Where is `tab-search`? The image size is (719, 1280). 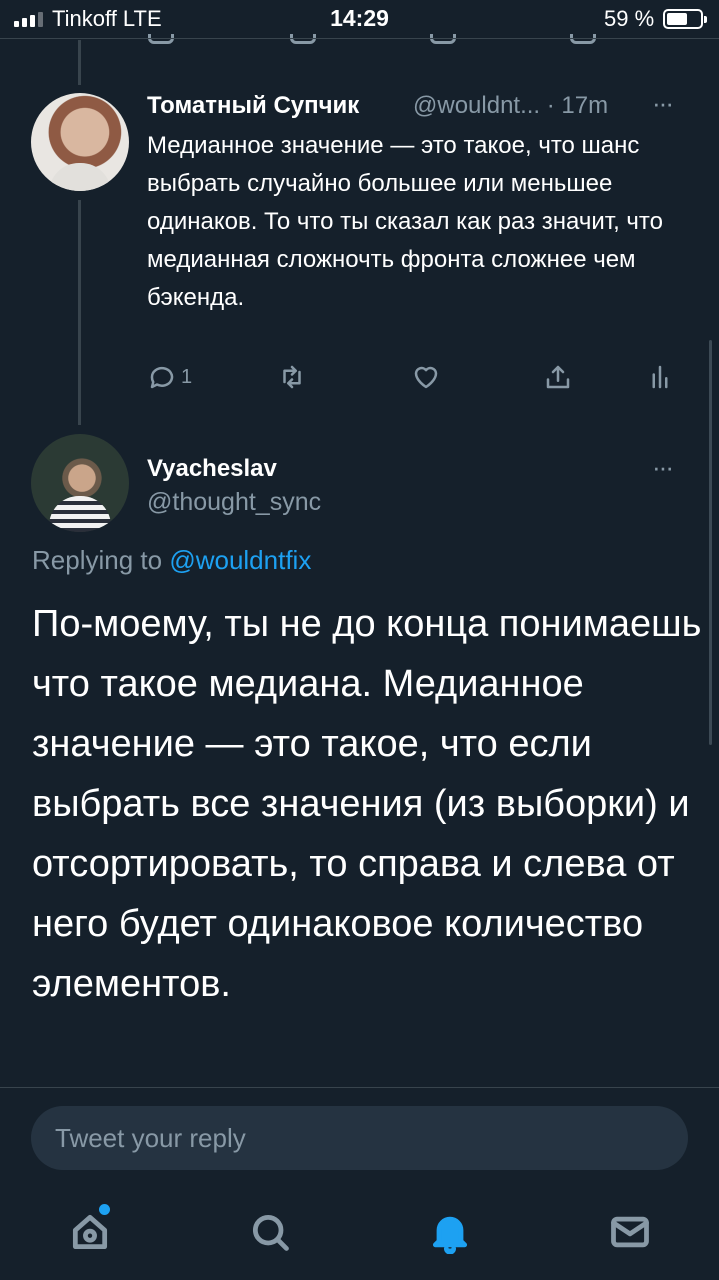 tab-search is located at coordinates (270, 1232).